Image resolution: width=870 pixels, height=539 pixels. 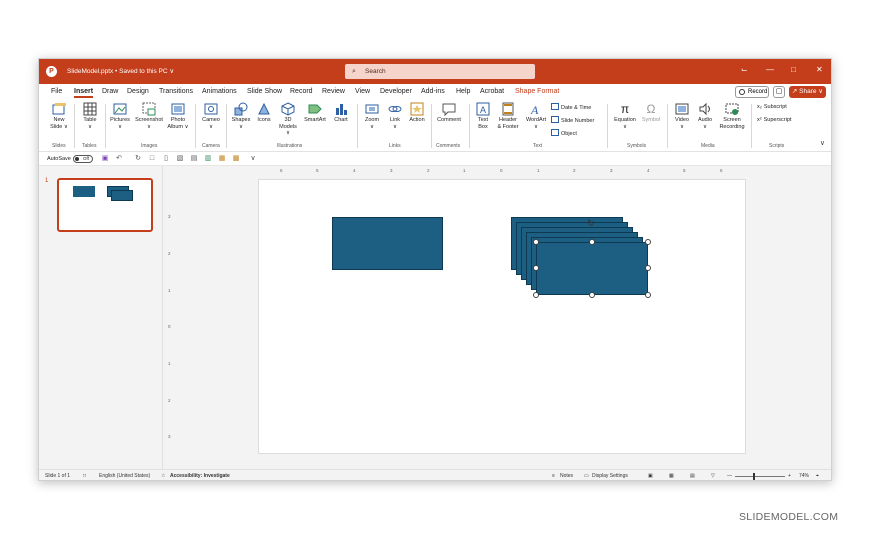 What do you see at coordinates (779, 92) in the screenshot?
I see `comments-button: ▢` at bounding box center [779, 92].